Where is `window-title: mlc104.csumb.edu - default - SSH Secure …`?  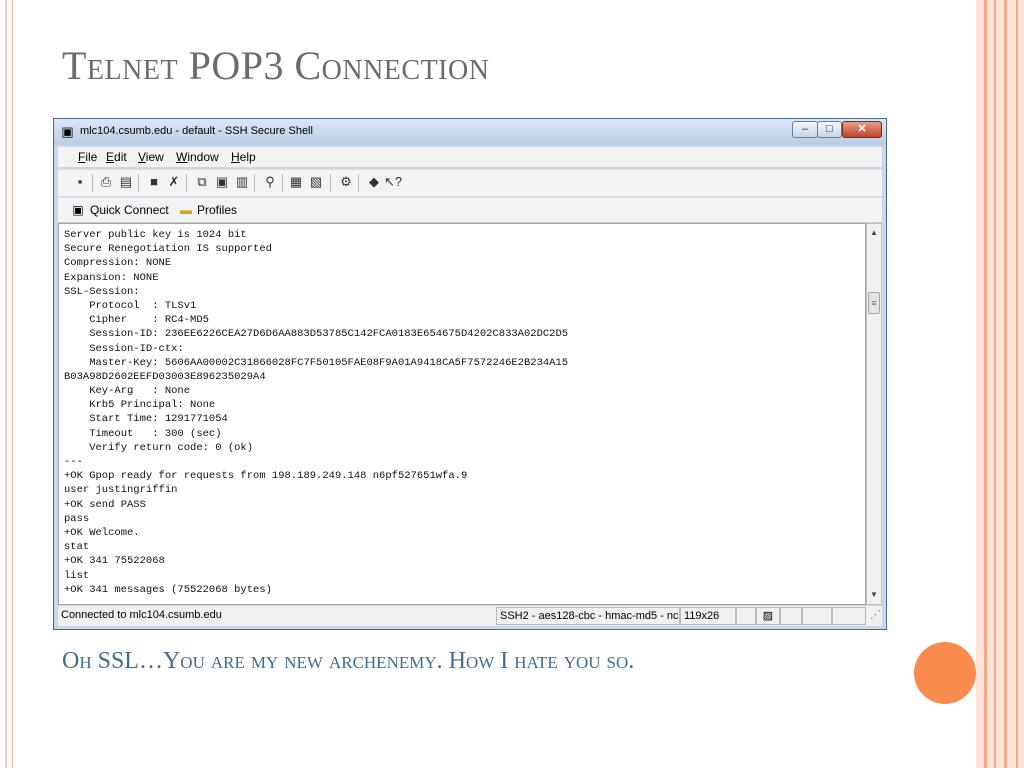
window-title: mlc104.csumb.edu - default - SSH Secure … is located at coordinates (196, 131).